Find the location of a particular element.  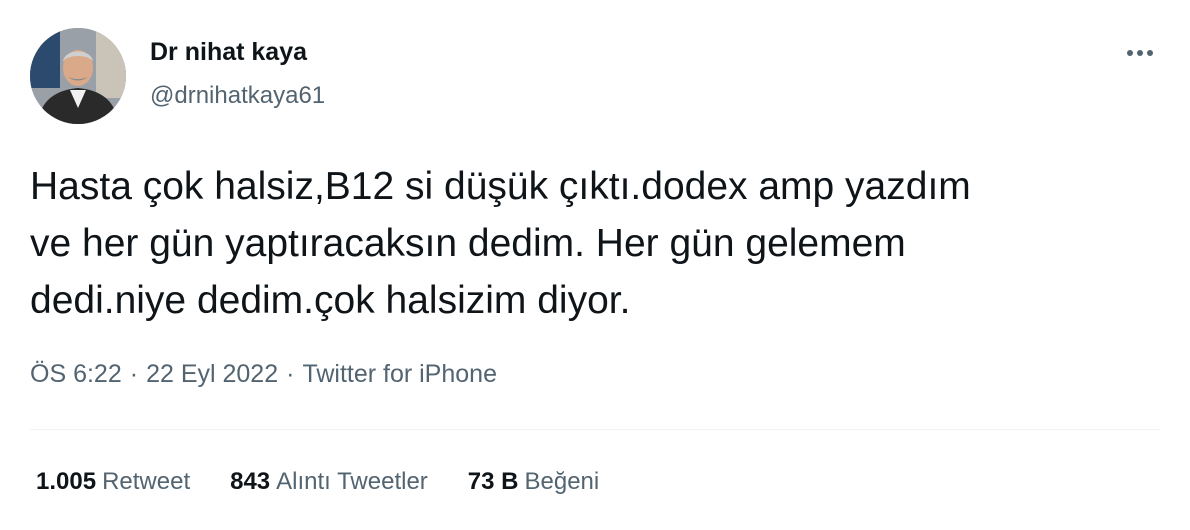

quote-tweets-count: 843 is located at coordinates (250, 481).